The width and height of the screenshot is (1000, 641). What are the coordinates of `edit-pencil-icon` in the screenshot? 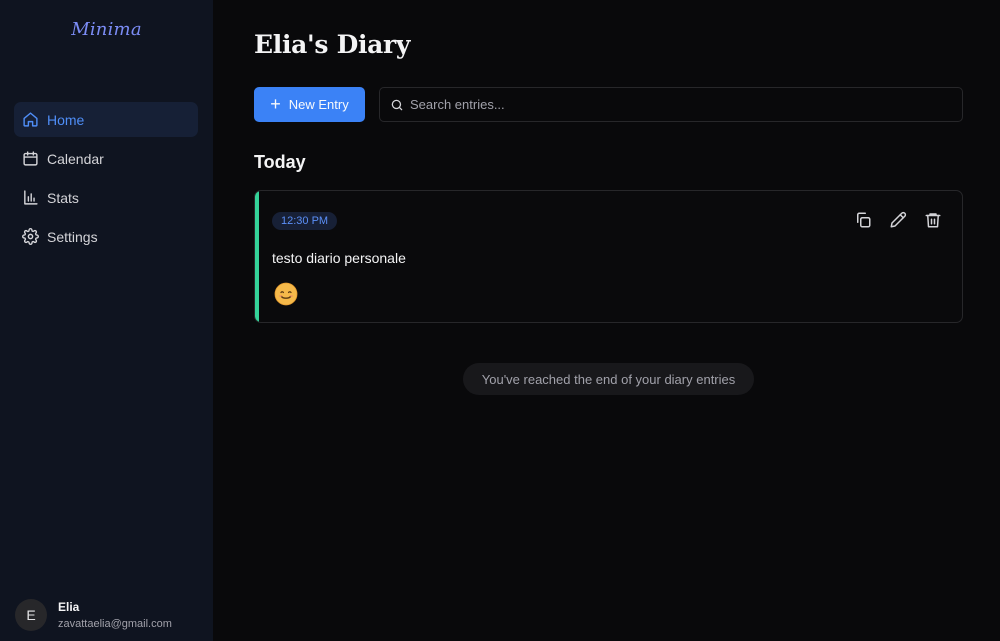 It's located at (898, 220).